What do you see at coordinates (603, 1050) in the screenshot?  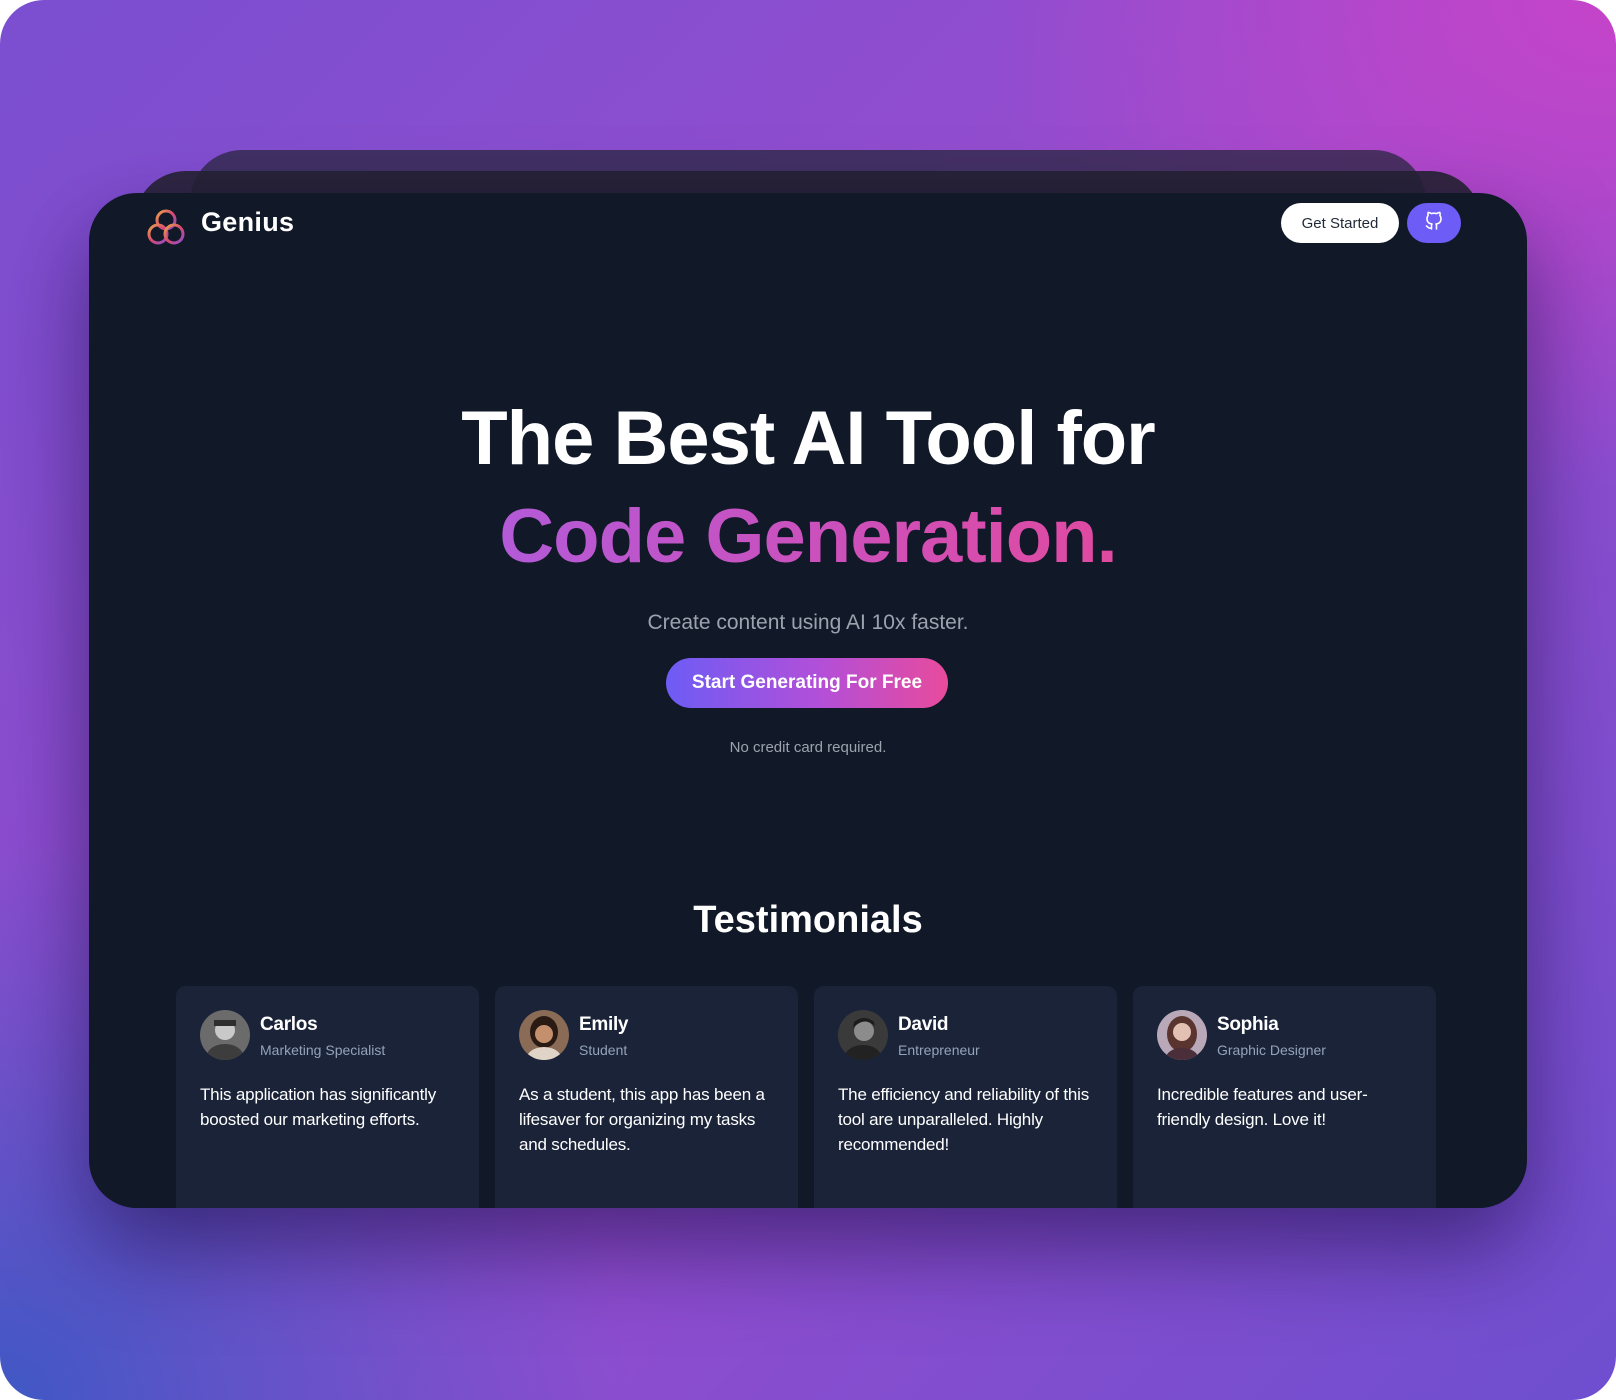 I see `testimonial-role: Student` at bounding box center [603, 1050].